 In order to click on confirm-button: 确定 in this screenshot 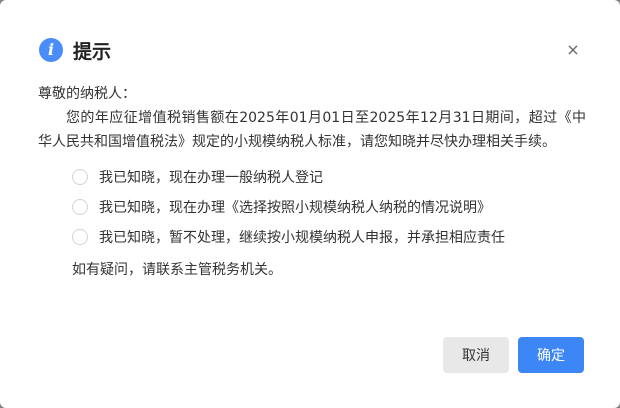, I will do `click(551, 355)`.